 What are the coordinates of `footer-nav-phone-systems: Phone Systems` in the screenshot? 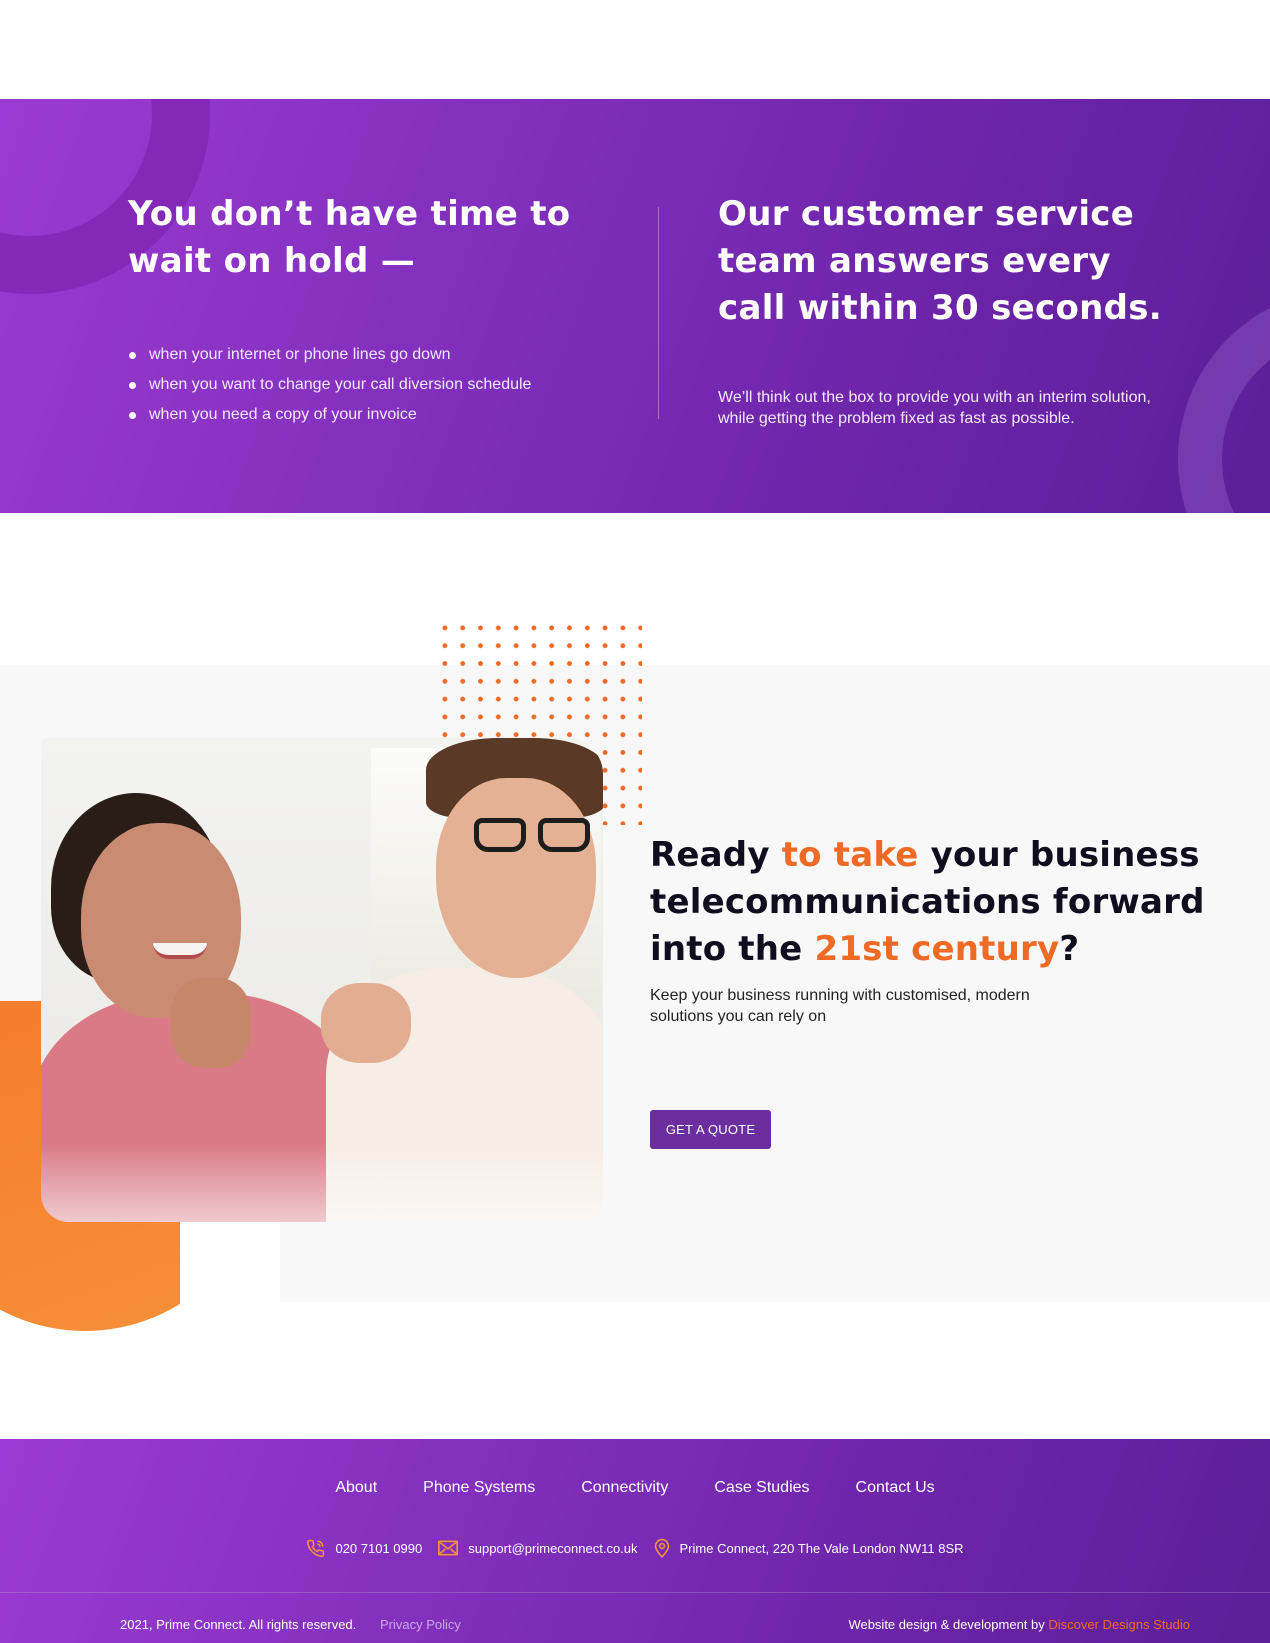 It's located at (479, 1488).